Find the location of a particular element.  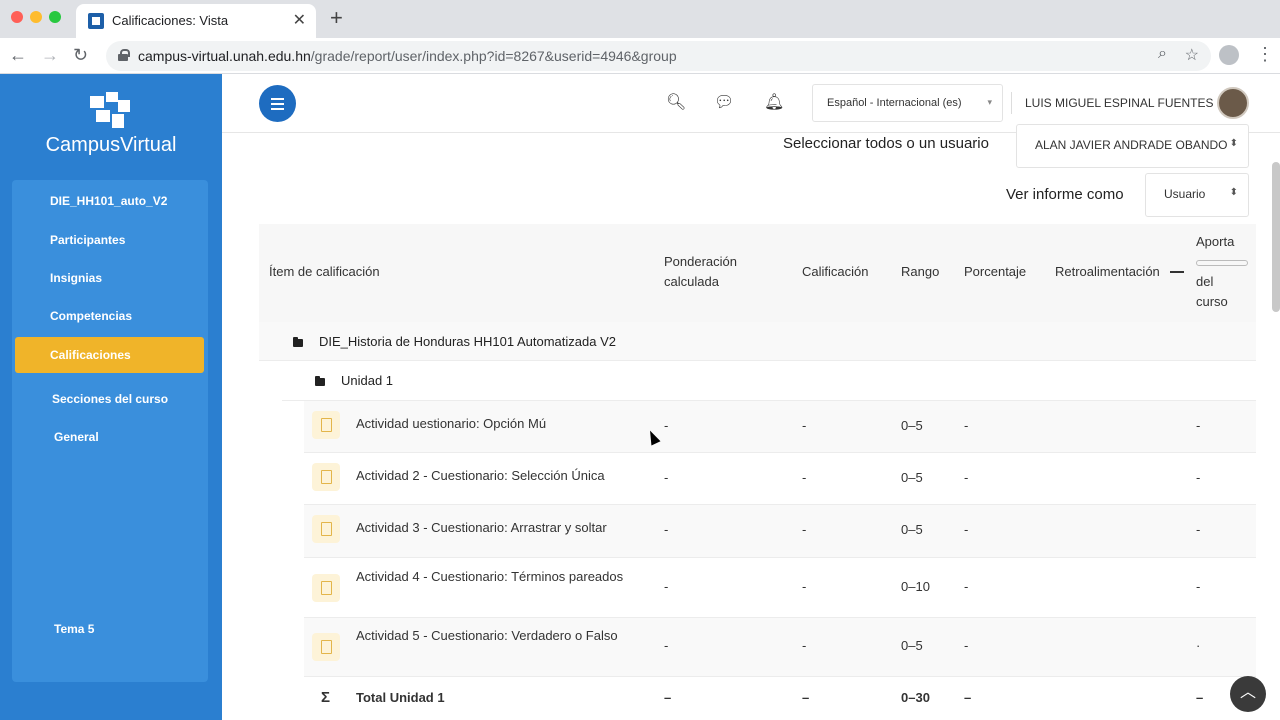

browser-tab: Calificaciones: Vista ✕ is located at coordinates (196, 21).